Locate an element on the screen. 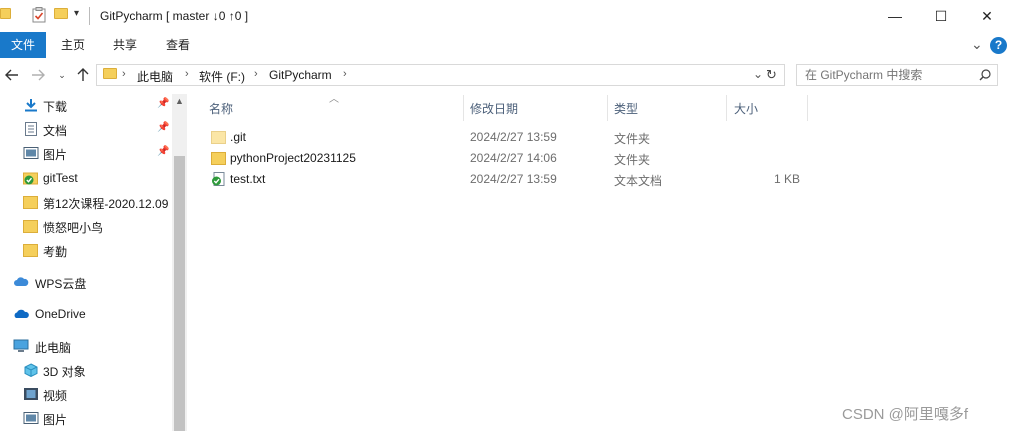 This screenshot has height=431, width=1010. file-type: 文件夹 is located at coordinates (632, 139).